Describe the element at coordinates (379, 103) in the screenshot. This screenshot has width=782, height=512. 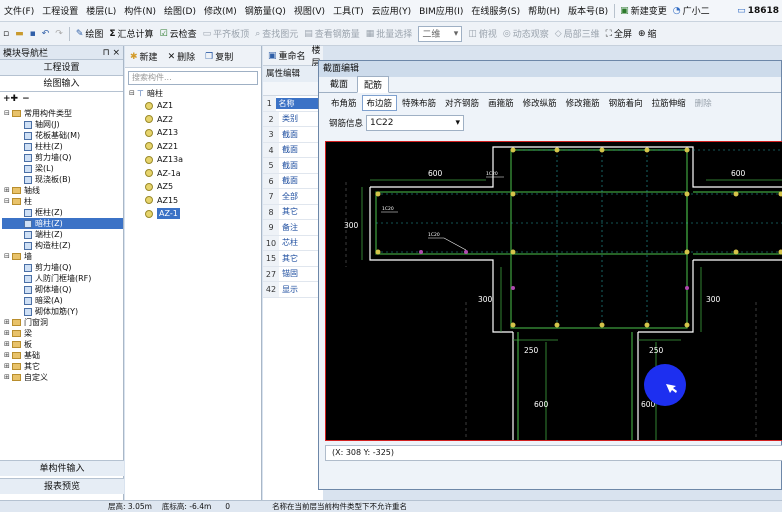
I see `tool-edge-rebar: 布边筋` at that location.